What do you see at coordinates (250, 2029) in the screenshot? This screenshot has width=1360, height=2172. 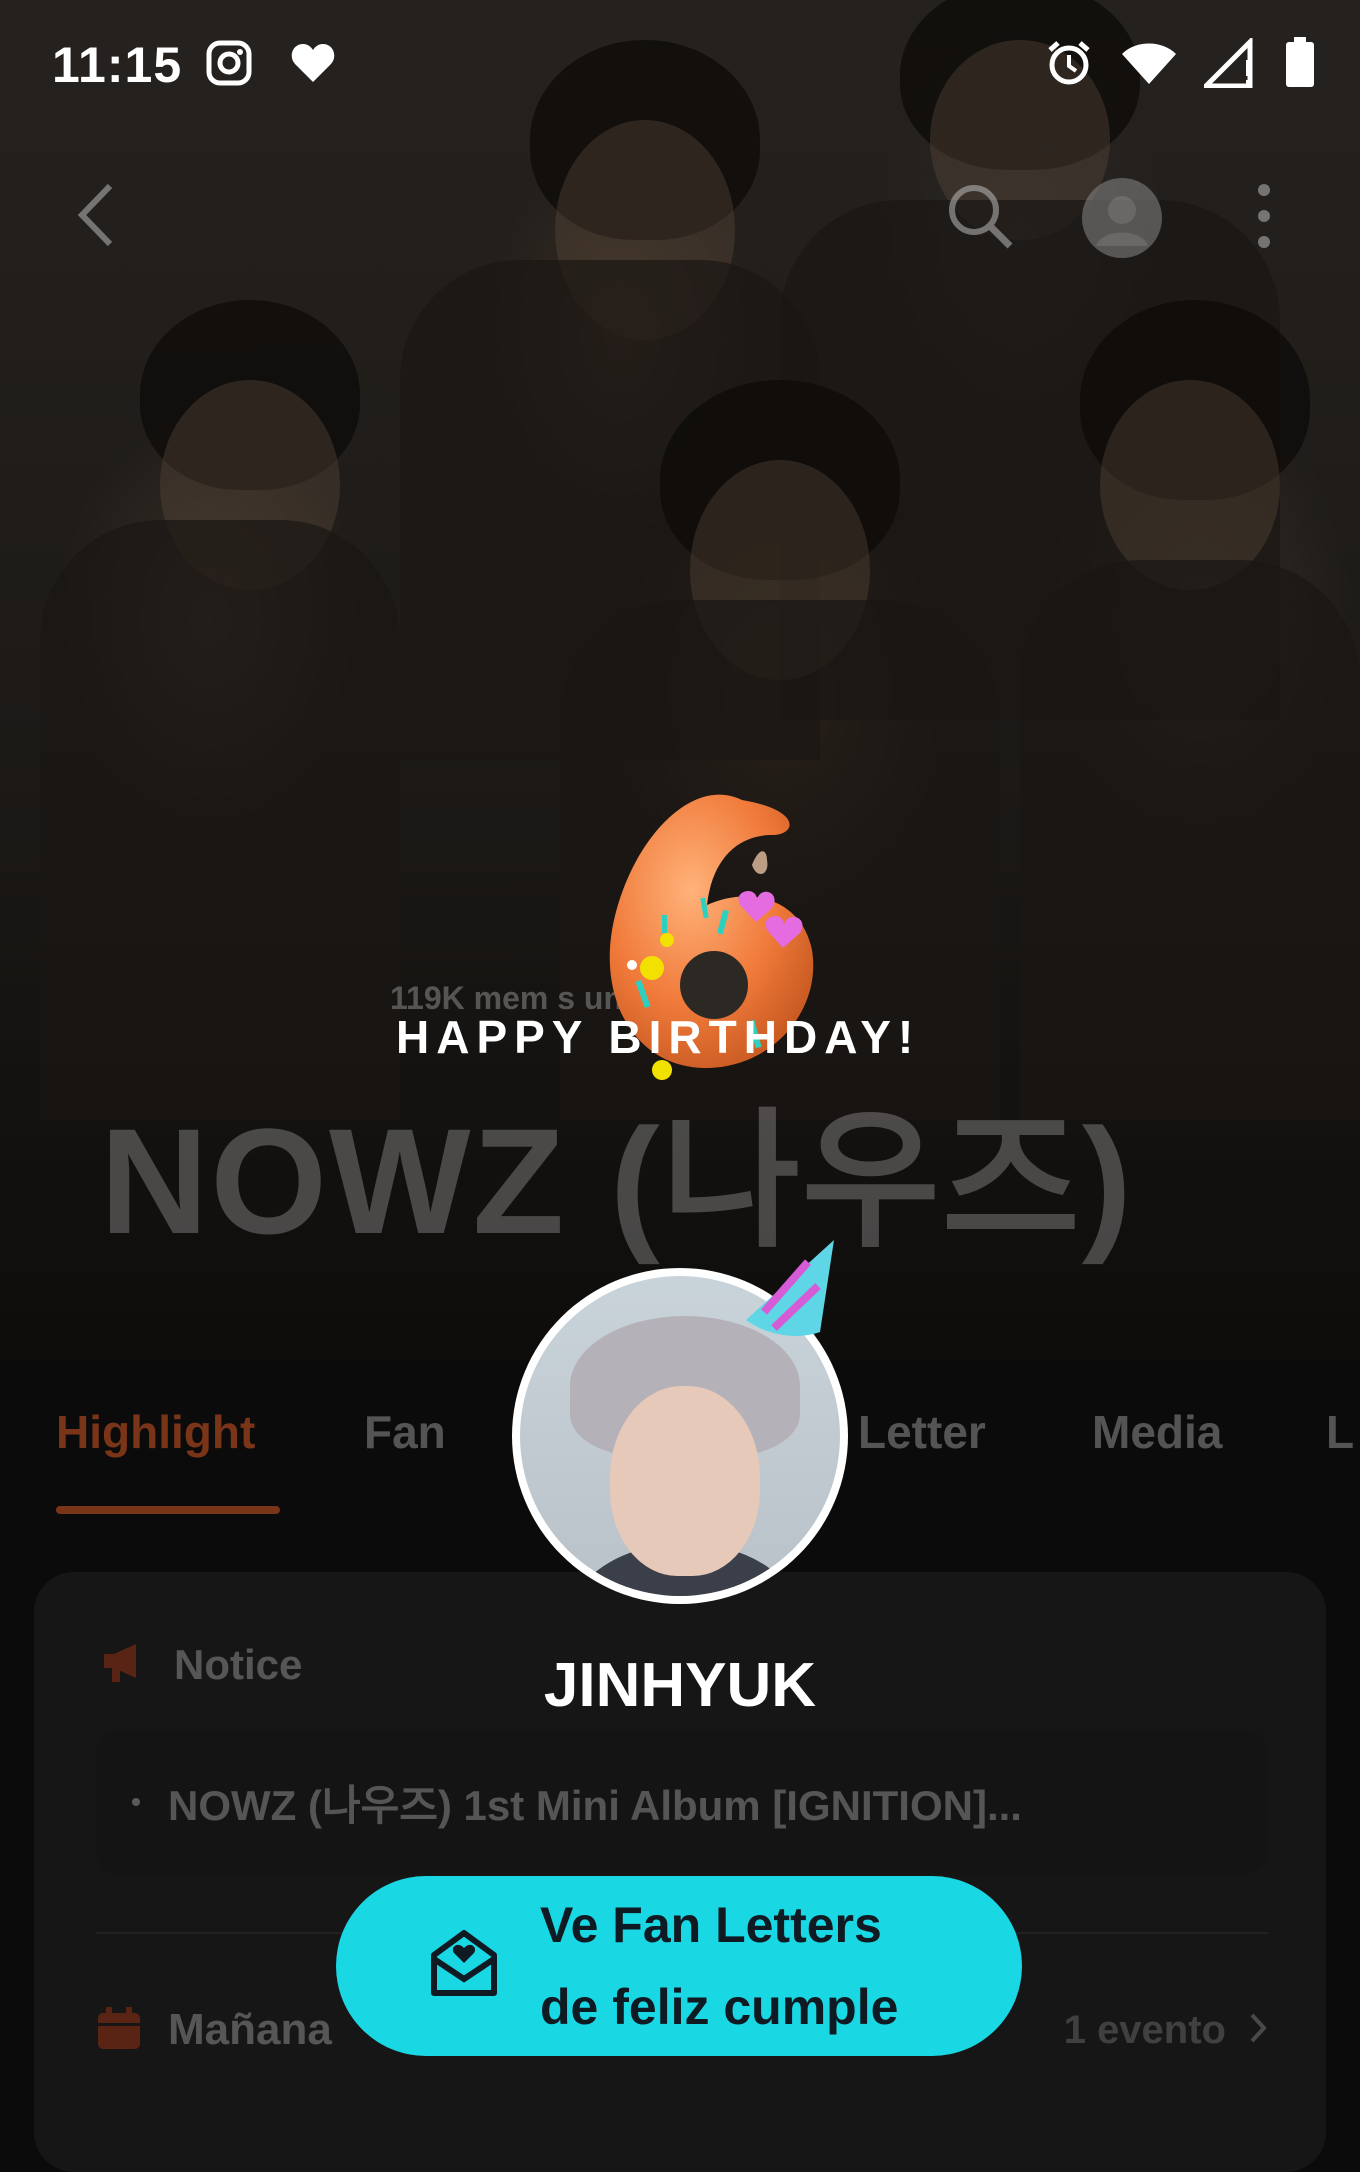 I see `calendar-label: Mañana` at bounding box center [250, 2029].